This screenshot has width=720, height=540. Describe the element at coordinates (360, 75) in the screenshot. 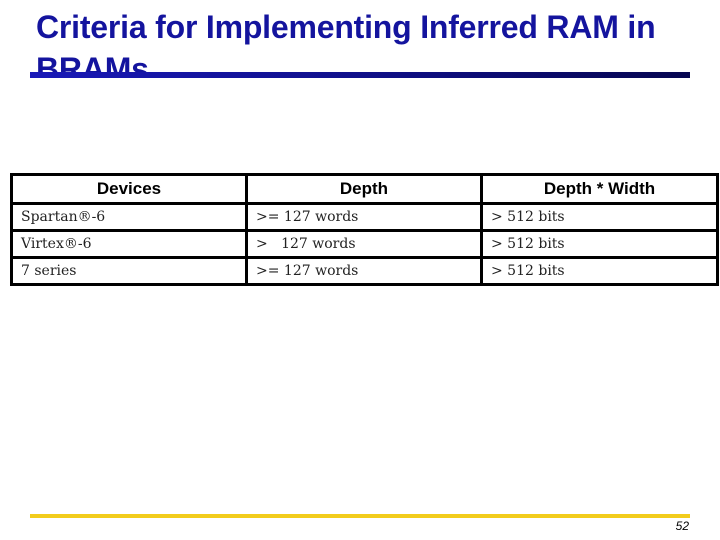

I see `title-underline-bar` at that location.